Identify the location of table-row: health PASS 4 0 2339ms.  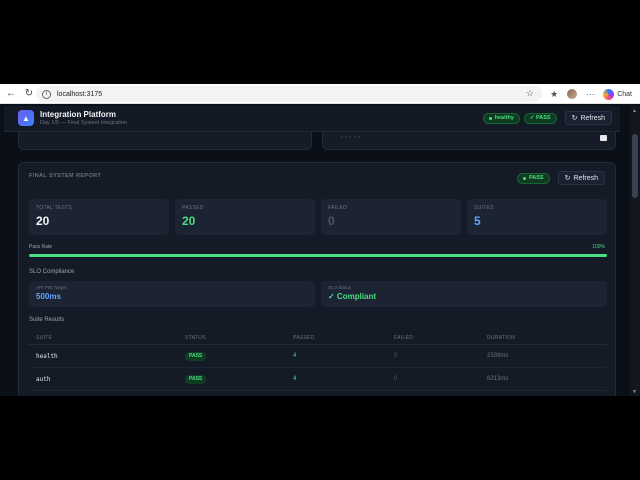
(318, 356).